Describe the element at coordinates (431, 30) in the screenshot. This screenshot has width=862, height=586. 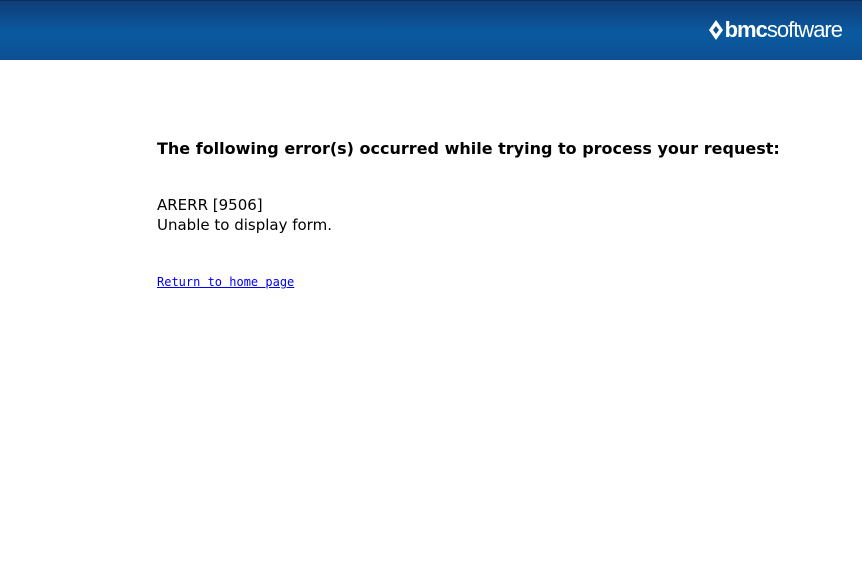
I see `header-bar: bmc software` at that location.